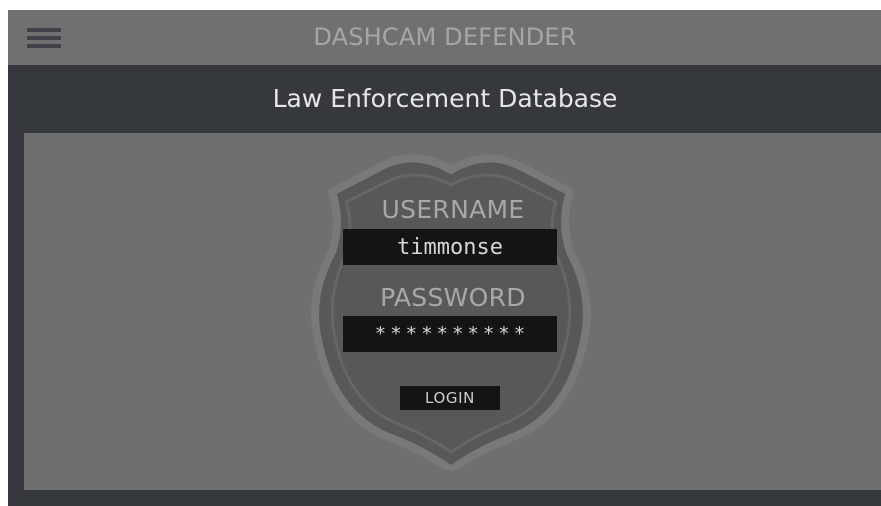  Describe the element at coordinates (450, 247) in the screenshot. I see `username-field` at that location.